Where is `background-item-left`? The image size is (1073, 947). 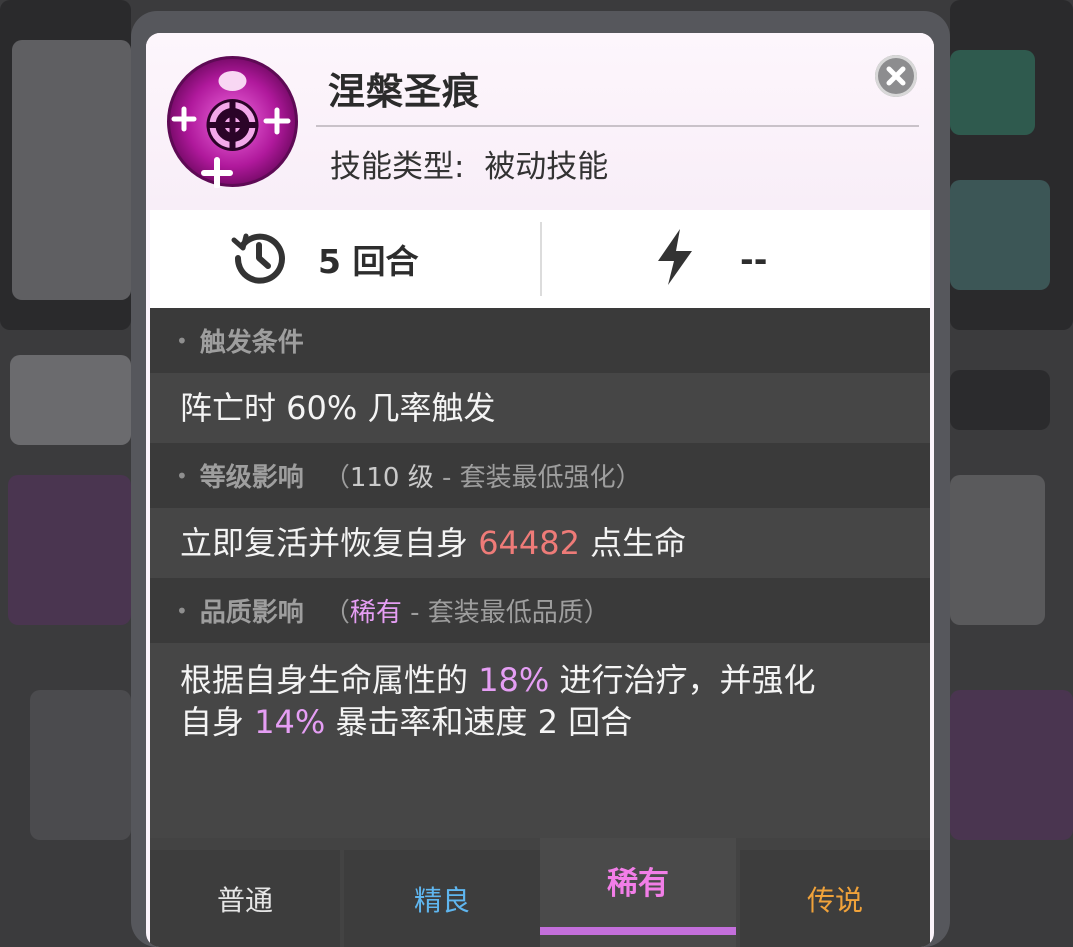 background-item-left is located at coordinates (69, 550).